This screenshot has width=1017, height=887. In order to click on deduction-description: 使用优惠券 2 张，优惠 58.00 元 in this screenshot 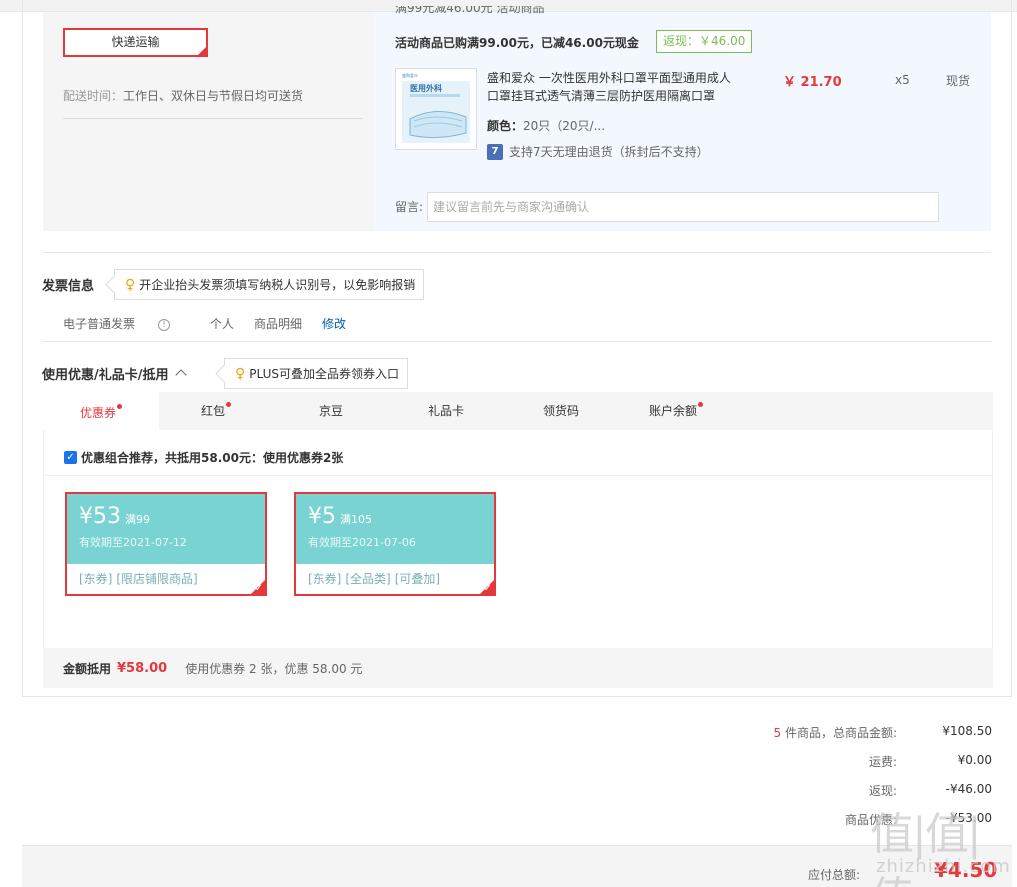, I will do `click(274, 668)`.